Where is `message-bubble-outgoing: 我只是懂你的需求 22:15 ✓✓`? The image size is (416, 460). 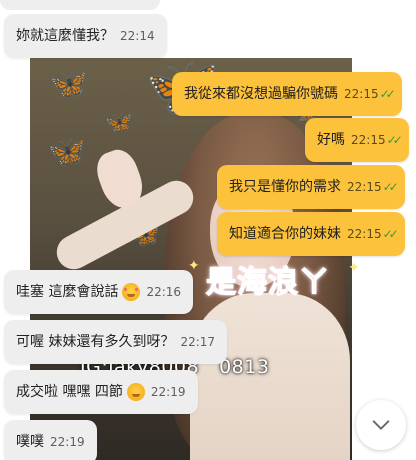
message-bubble-outgoing: 我只是懂你的需求 22:15 ✓✓ is located at coordinates (311, 187).